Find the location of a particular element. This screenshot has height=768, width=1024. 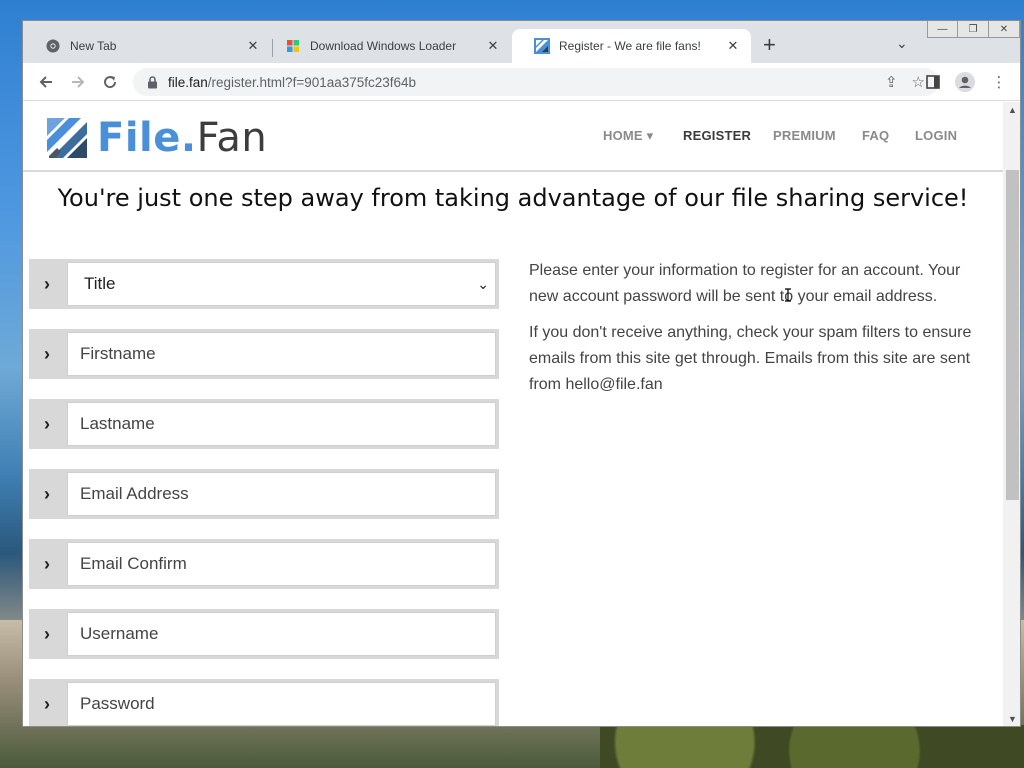

firstname-field: › Firstname is located at coordinates (264, 354).